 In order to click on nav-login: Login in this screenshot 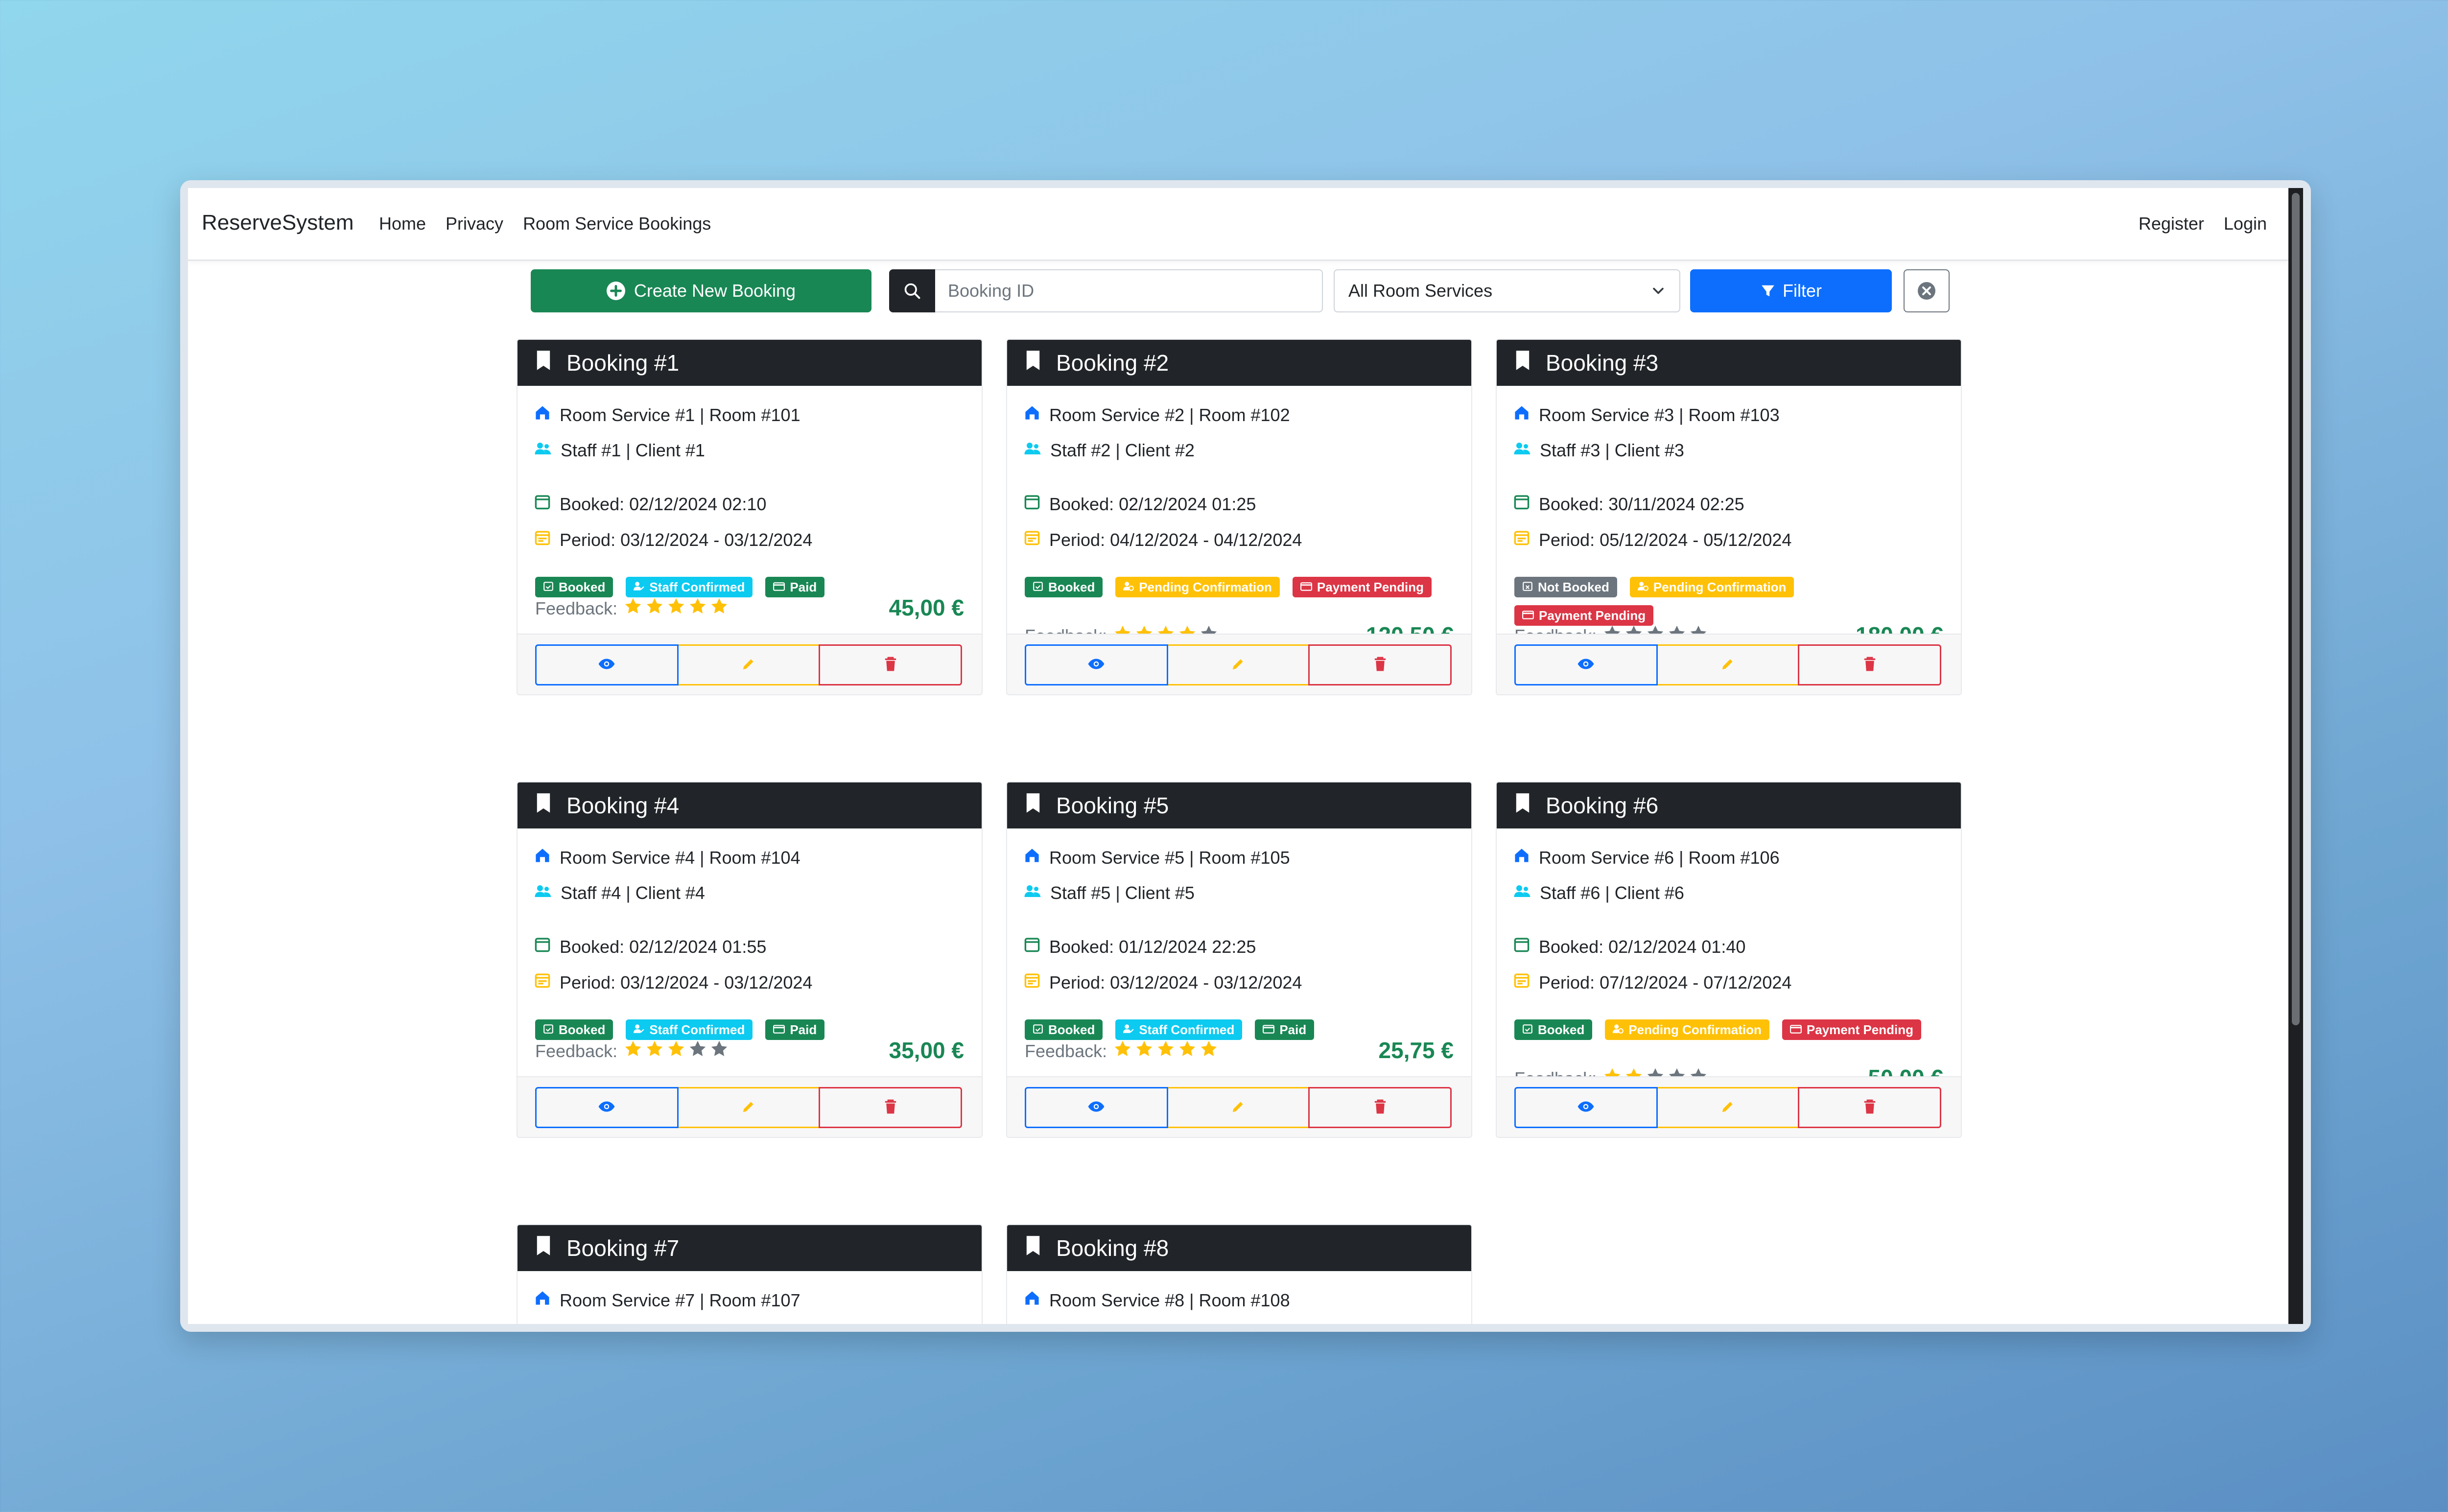, I will do `click(2245, 223)`.